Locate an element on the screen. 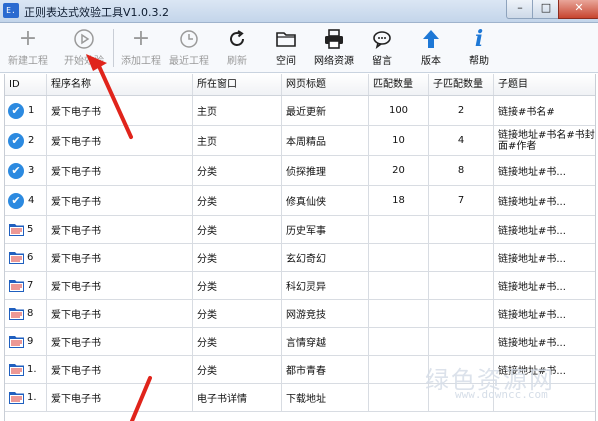  row-id: 9 is located at coordinates (30, 341).